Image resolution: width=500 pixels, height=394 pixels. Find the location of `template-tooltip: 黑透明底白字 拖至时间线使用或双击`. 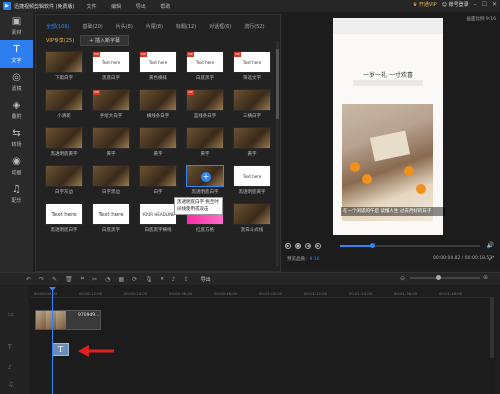

template-tooltip: 黑透明底白字 拖至时间线使用或双击 is located at coordinates (198, 206).